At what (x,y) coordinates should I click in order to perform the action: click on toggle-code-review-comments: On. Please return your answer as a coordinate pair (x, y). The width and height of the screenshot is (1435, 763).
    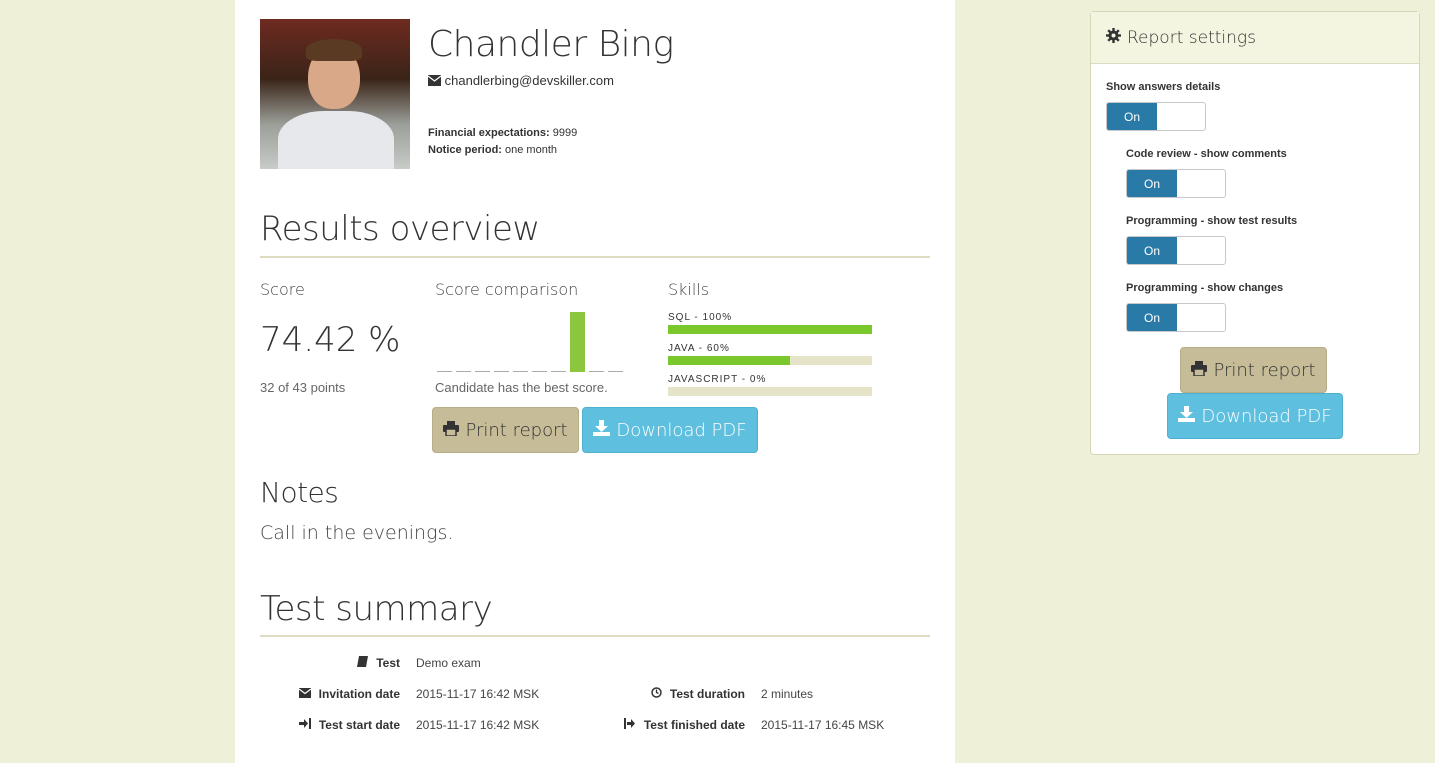
    Looking at the image, I should click on (1176, 183).